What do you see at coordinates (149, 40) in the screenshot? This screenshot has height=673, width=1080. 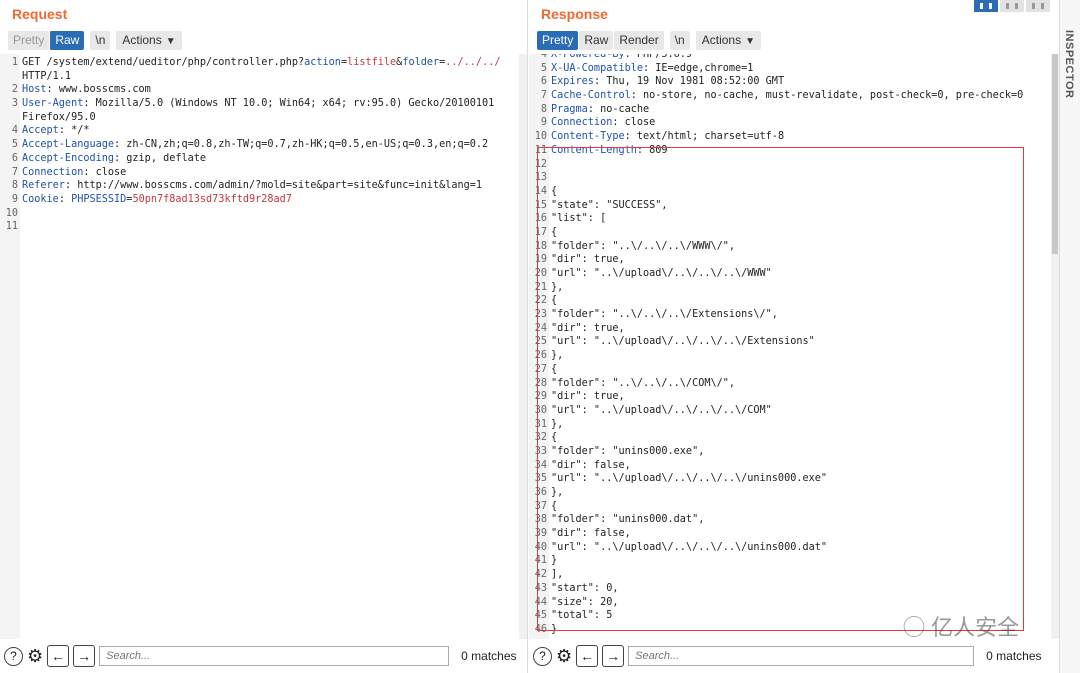 I see `request-actions-button: Actions ▼` at bounding box center [149, 40].